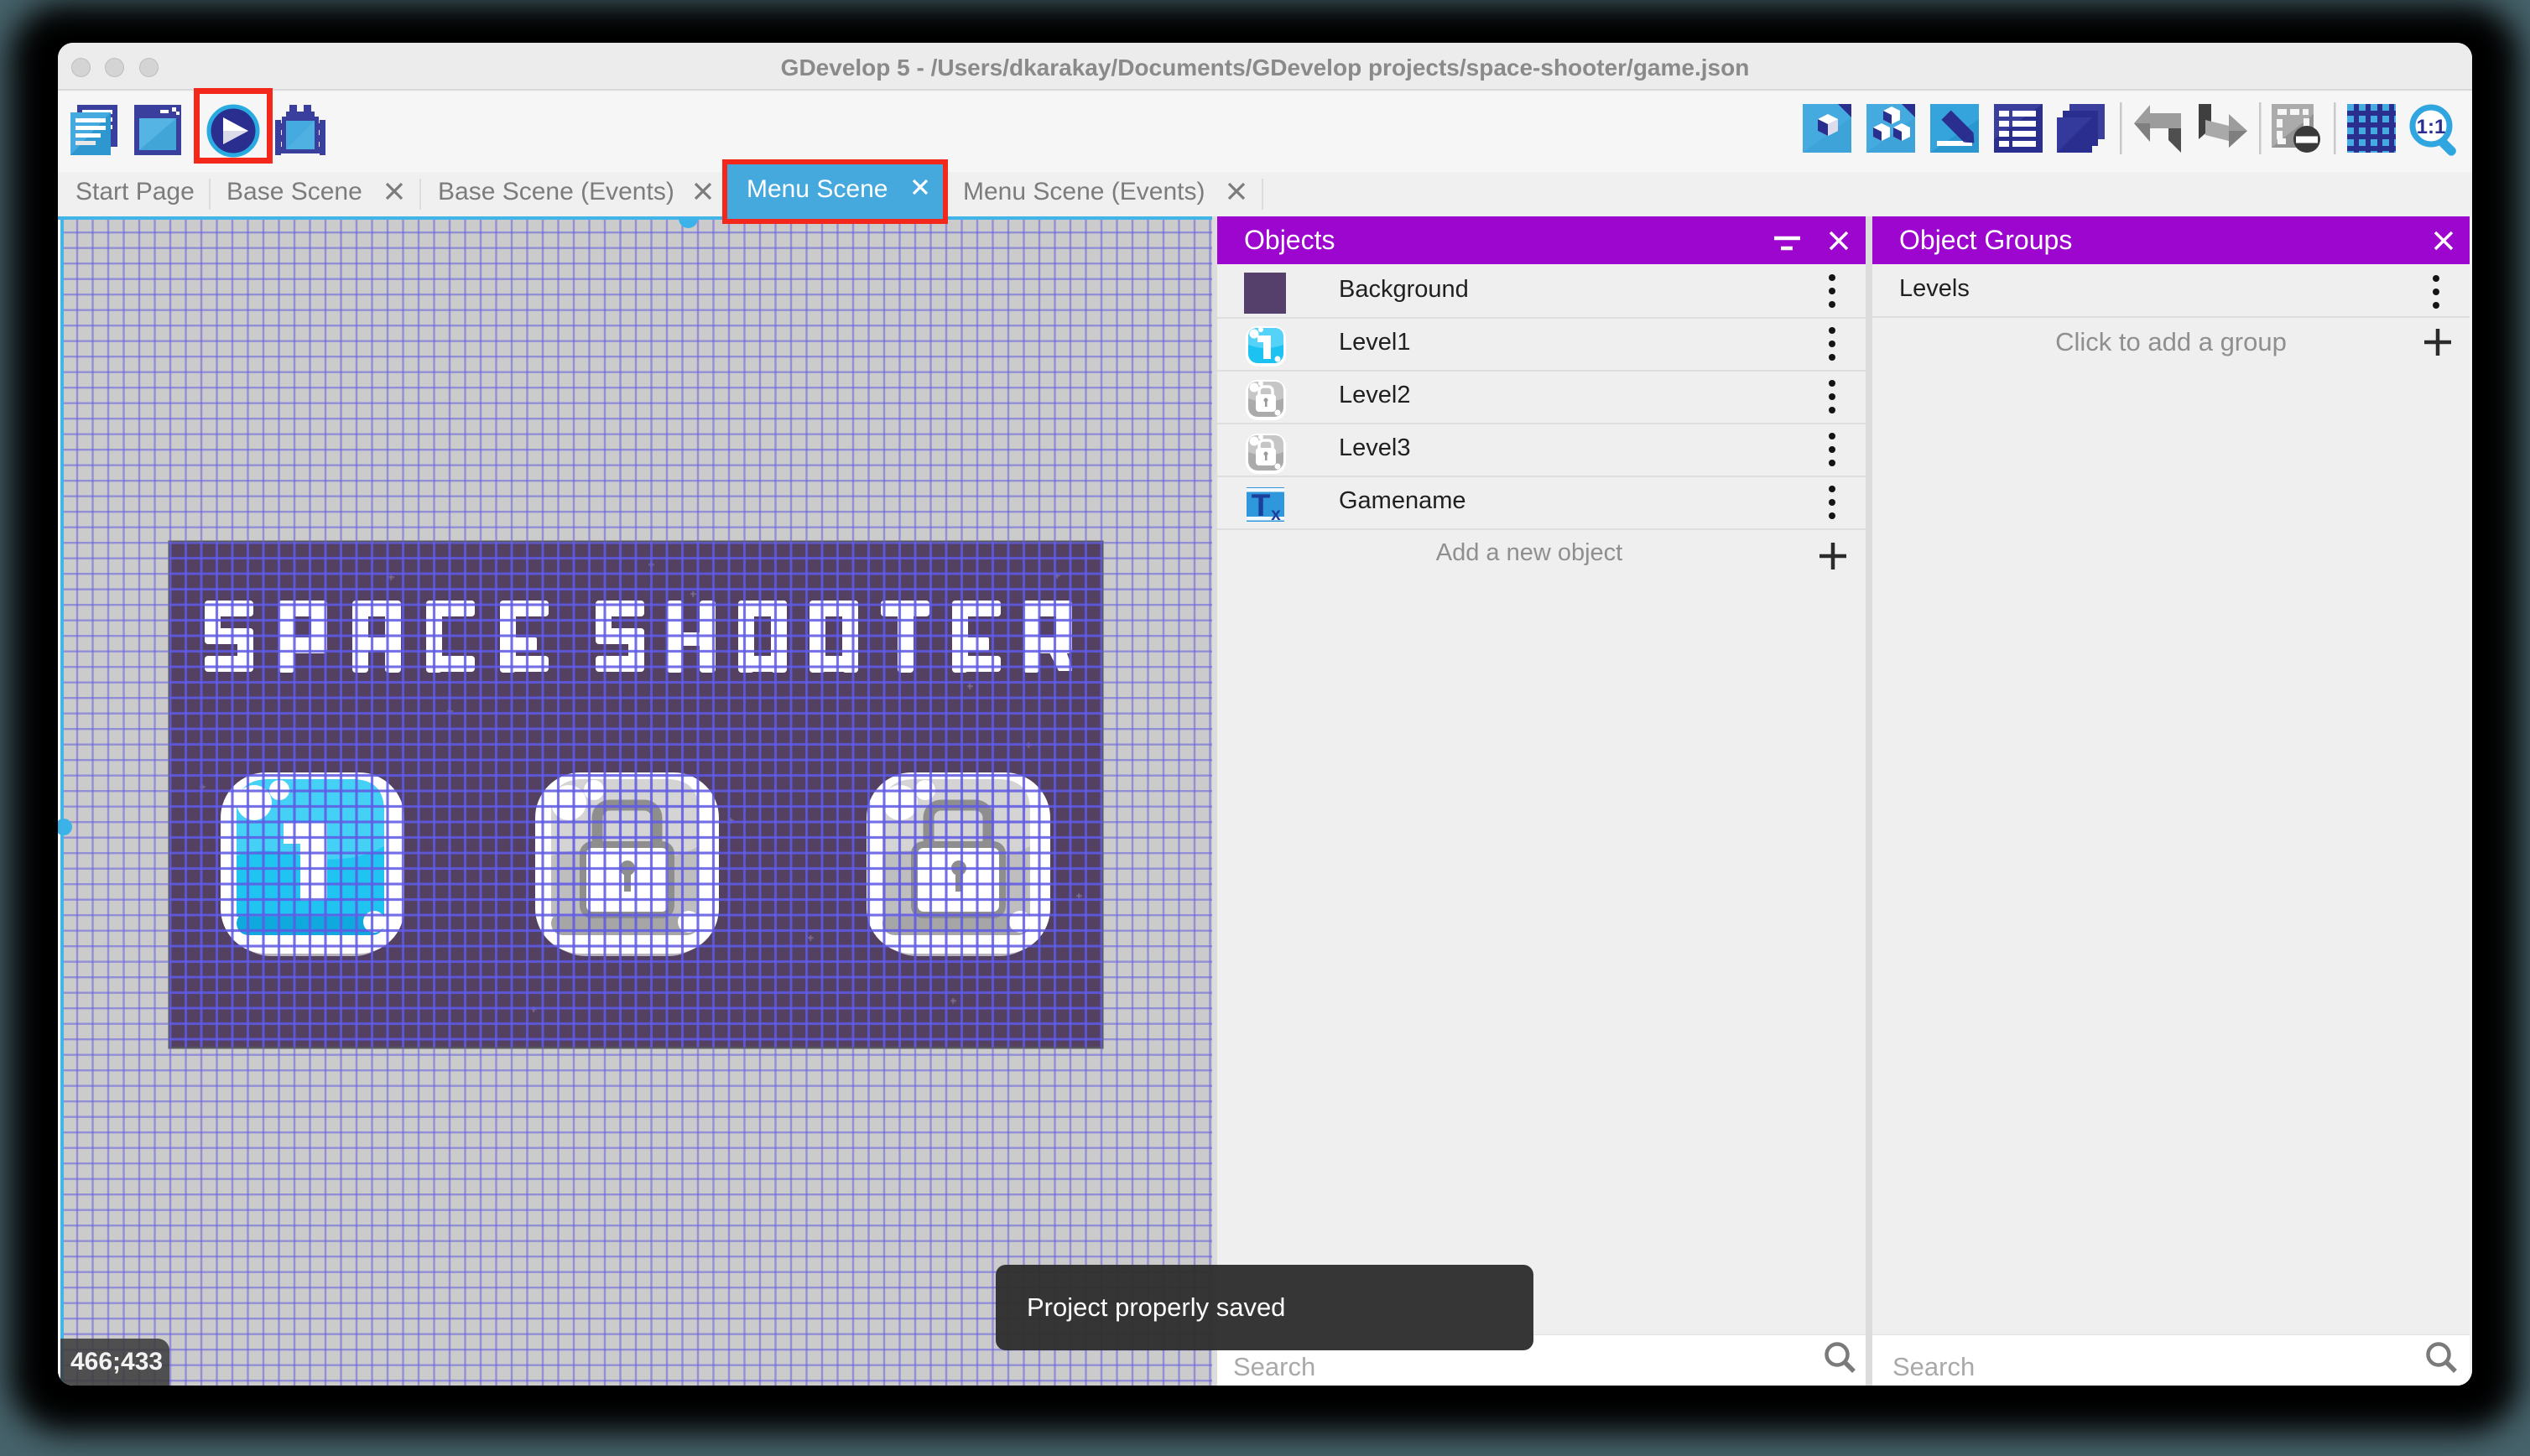  What do you see at coordinates (1276, 514) in the screenshot?
I see `svg-text: x` at bounding box center [1276, 514].